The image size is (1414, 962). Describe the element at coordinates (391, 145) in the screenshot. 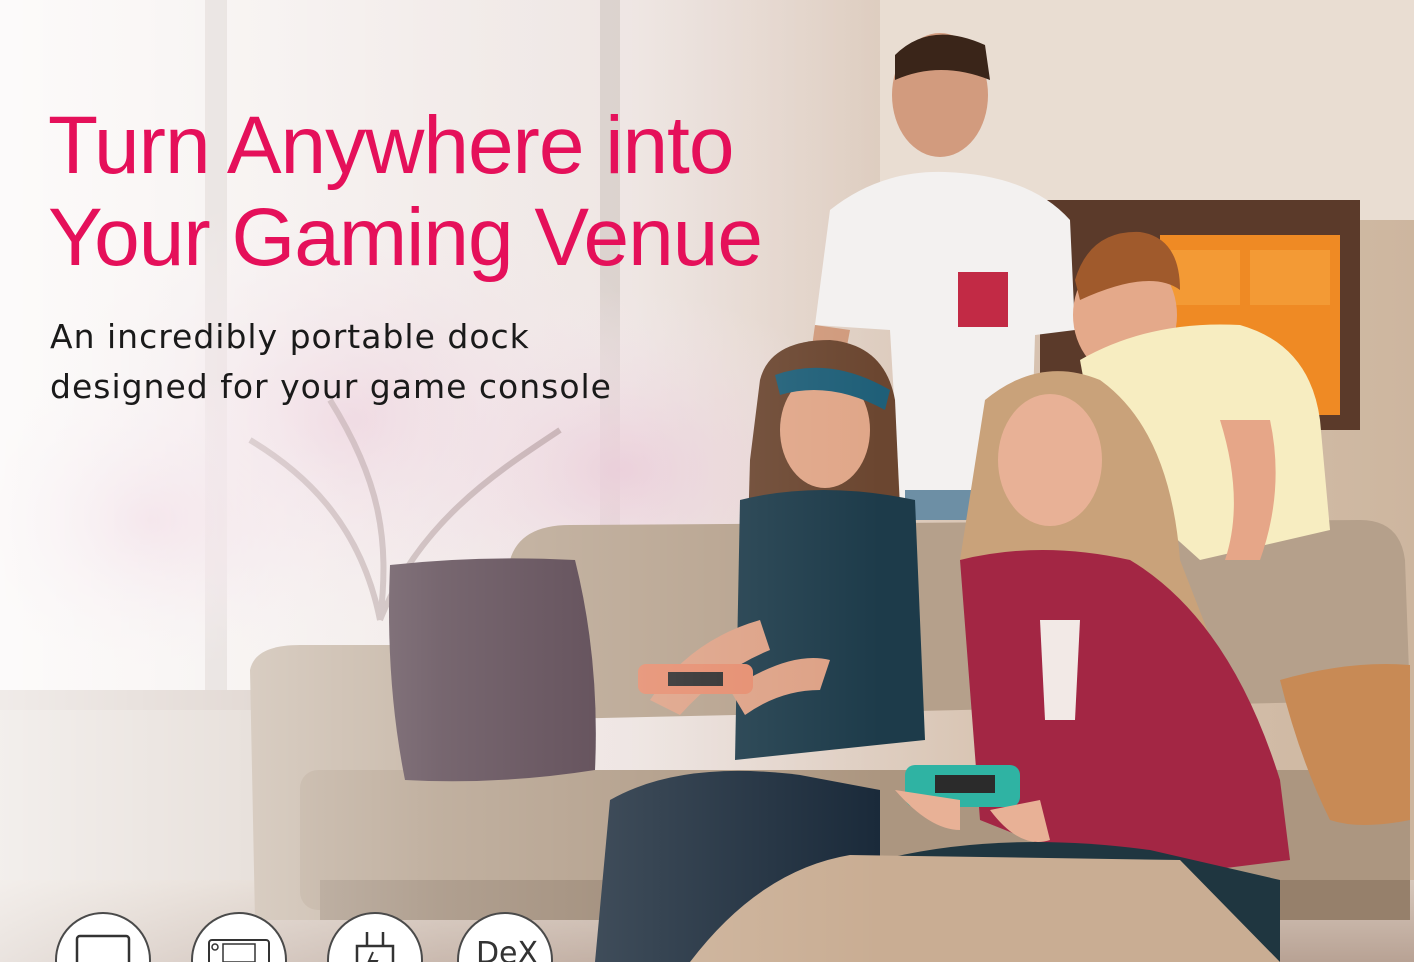

I see `headline-line-1: Turn Anywhere into` at that location.